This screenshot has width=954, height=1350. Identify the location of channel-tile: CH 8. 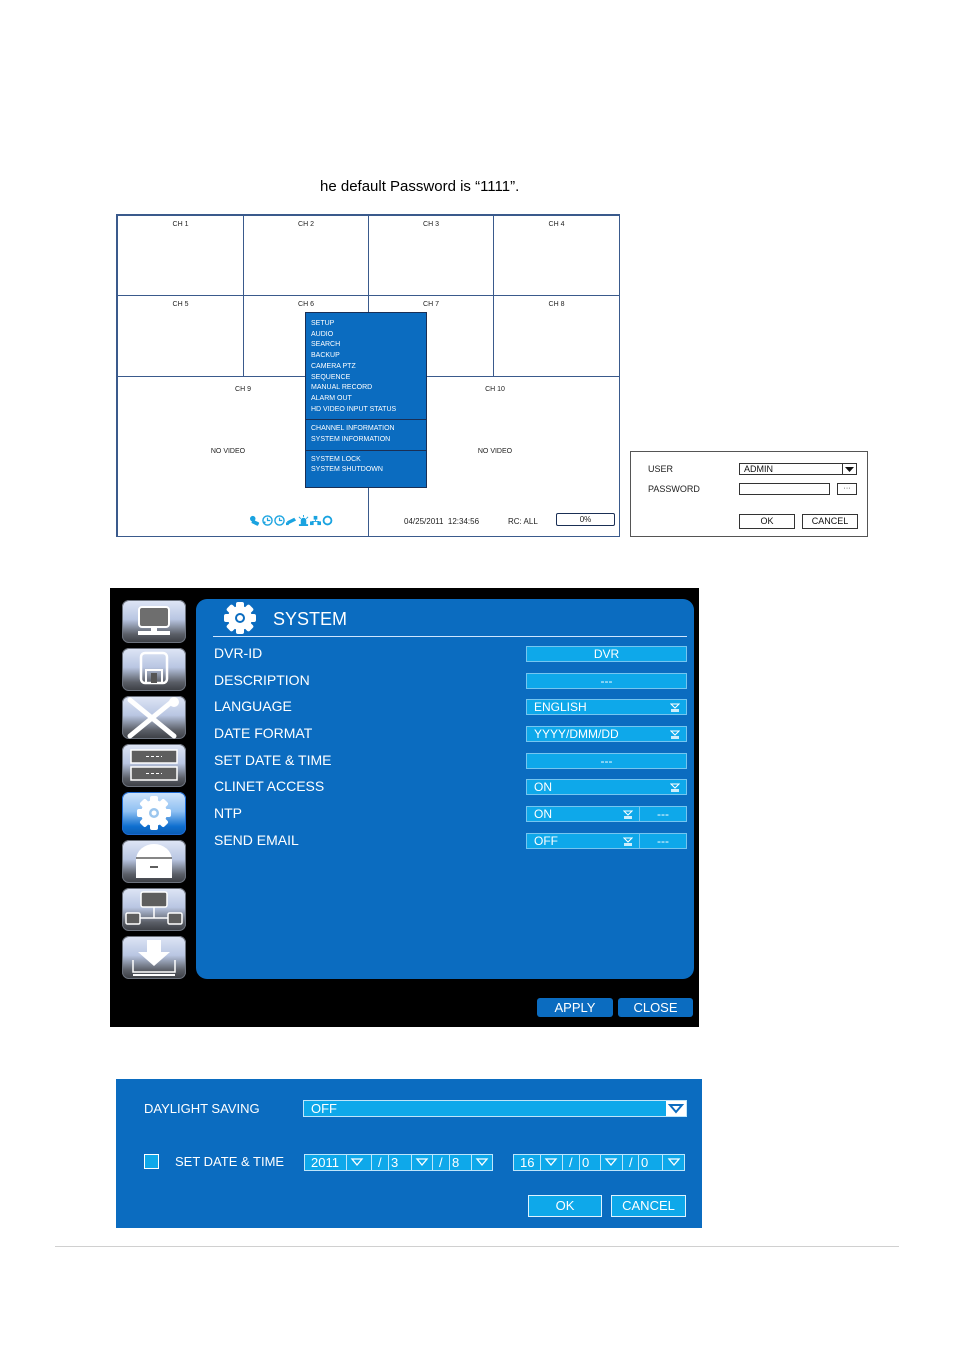
(556, 336).